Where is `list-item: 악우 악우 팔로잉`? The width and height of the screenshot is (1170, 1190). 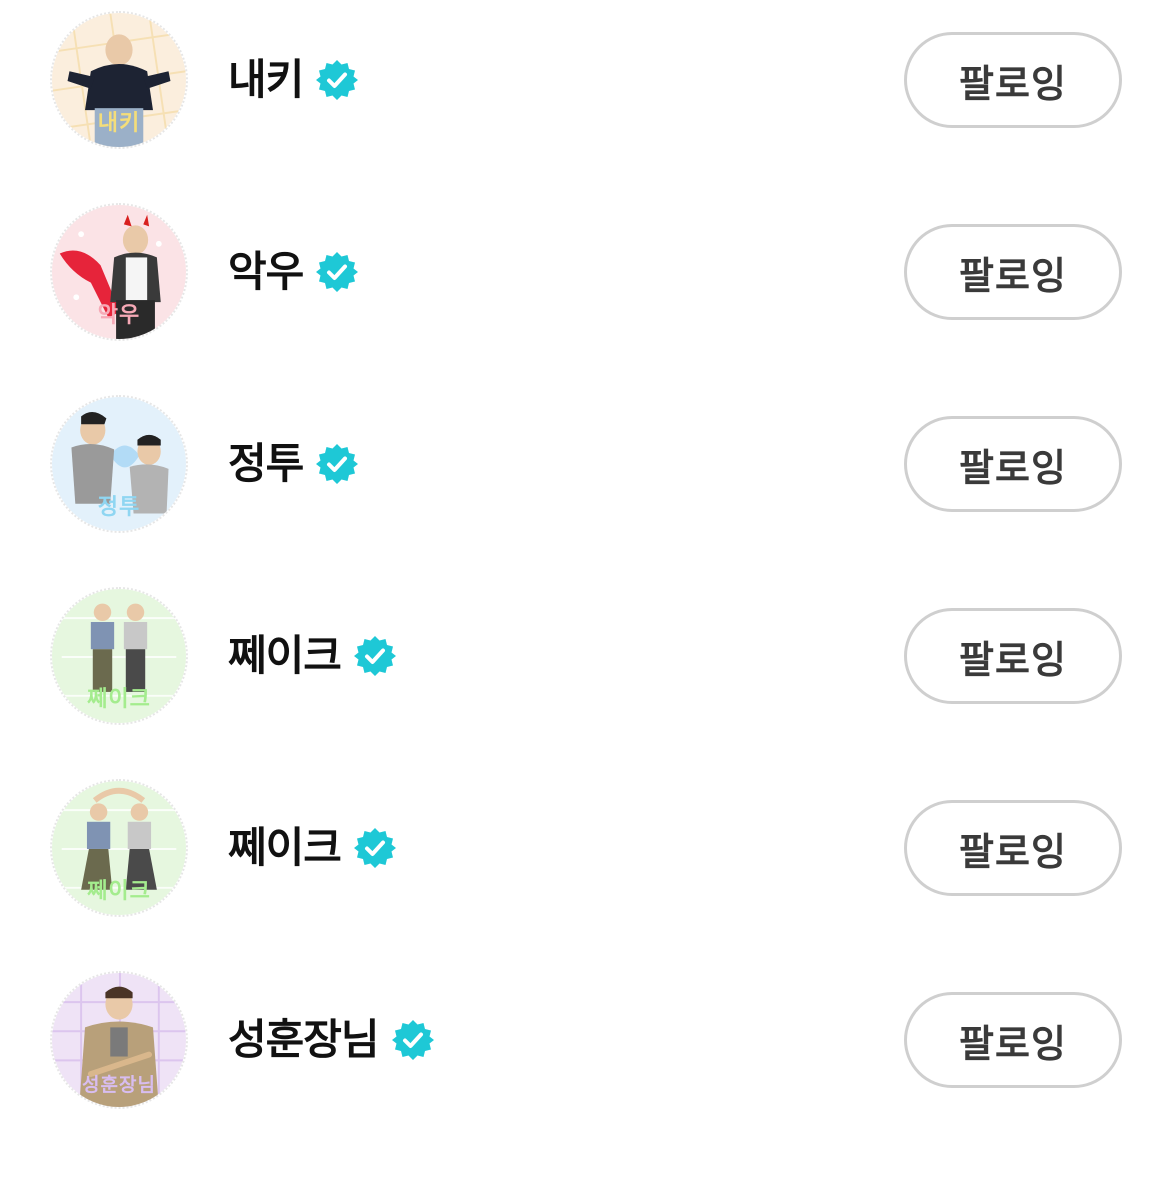 list-item: 악우 악우 팔로잉 is located at coordinates (585, 272).